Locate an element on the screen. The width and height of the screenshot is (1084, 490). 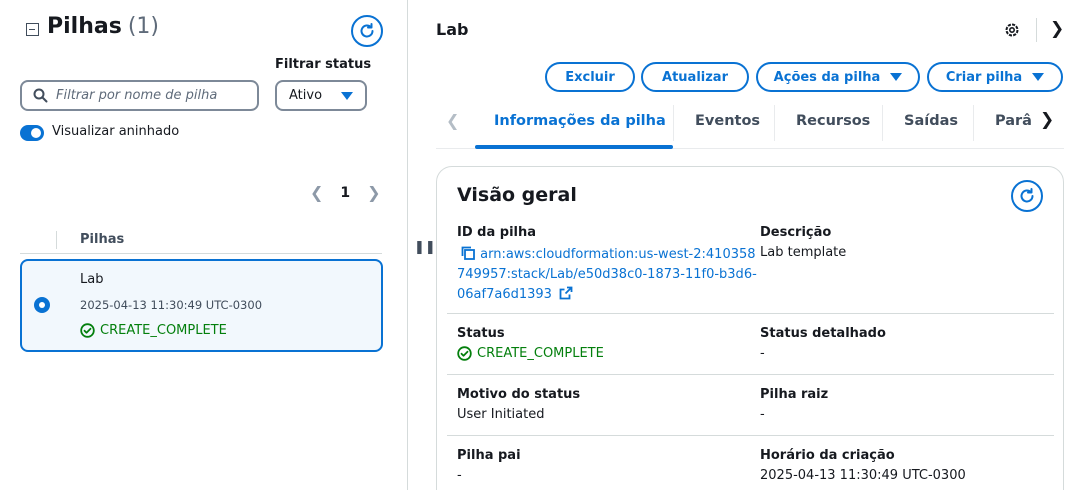
stack-actions-dropdown: Ações da pilha is located at coordinates (838, 77).